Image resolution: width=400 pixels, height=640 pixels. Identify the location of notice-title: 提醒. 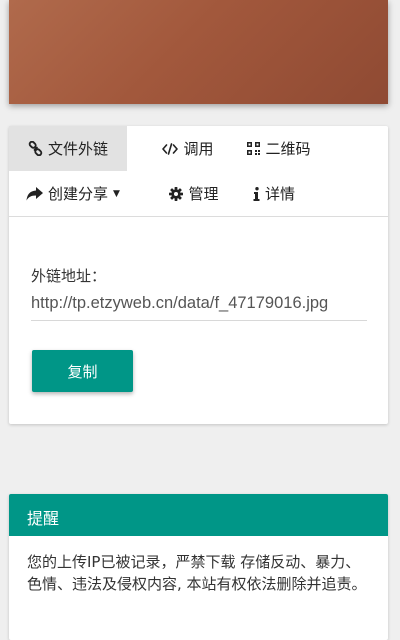
(43, 518).